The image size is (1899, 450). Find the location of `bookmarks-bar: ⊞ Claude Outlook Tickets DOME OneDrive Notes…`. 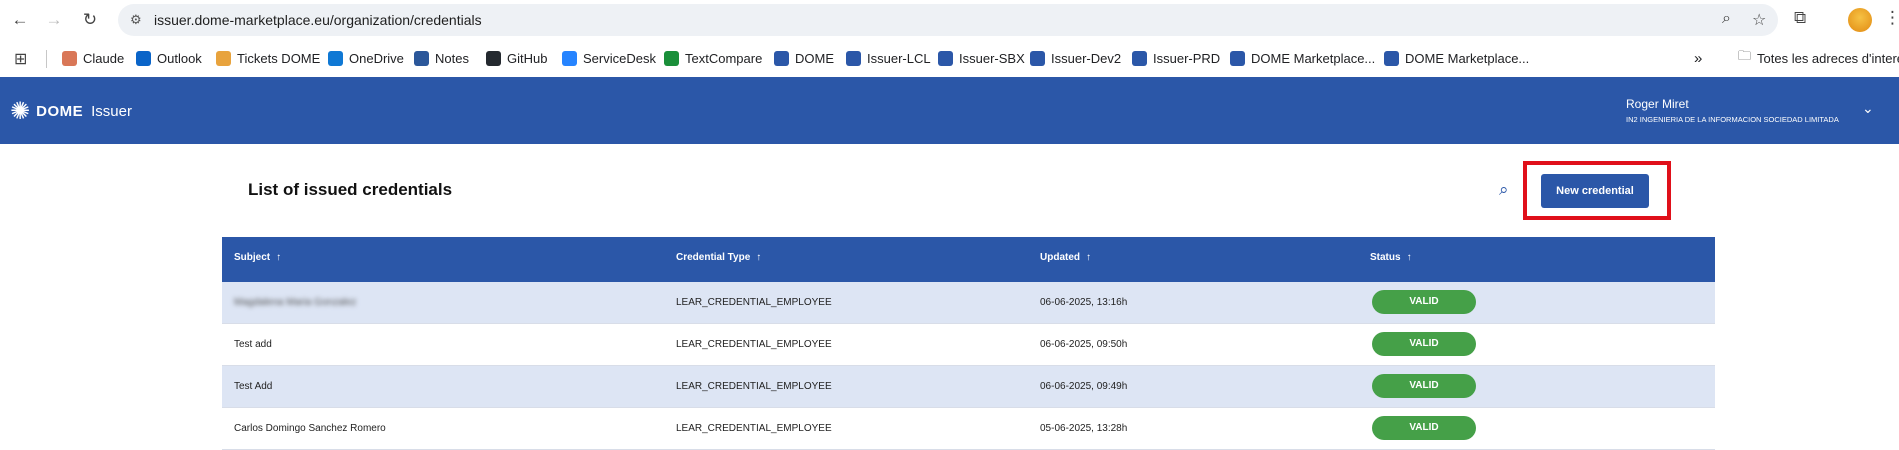

bookmarks-bar: ⊞ Claude Outlook Tickets DOME OneDrive Notes… is located at coordinates (949, 58).